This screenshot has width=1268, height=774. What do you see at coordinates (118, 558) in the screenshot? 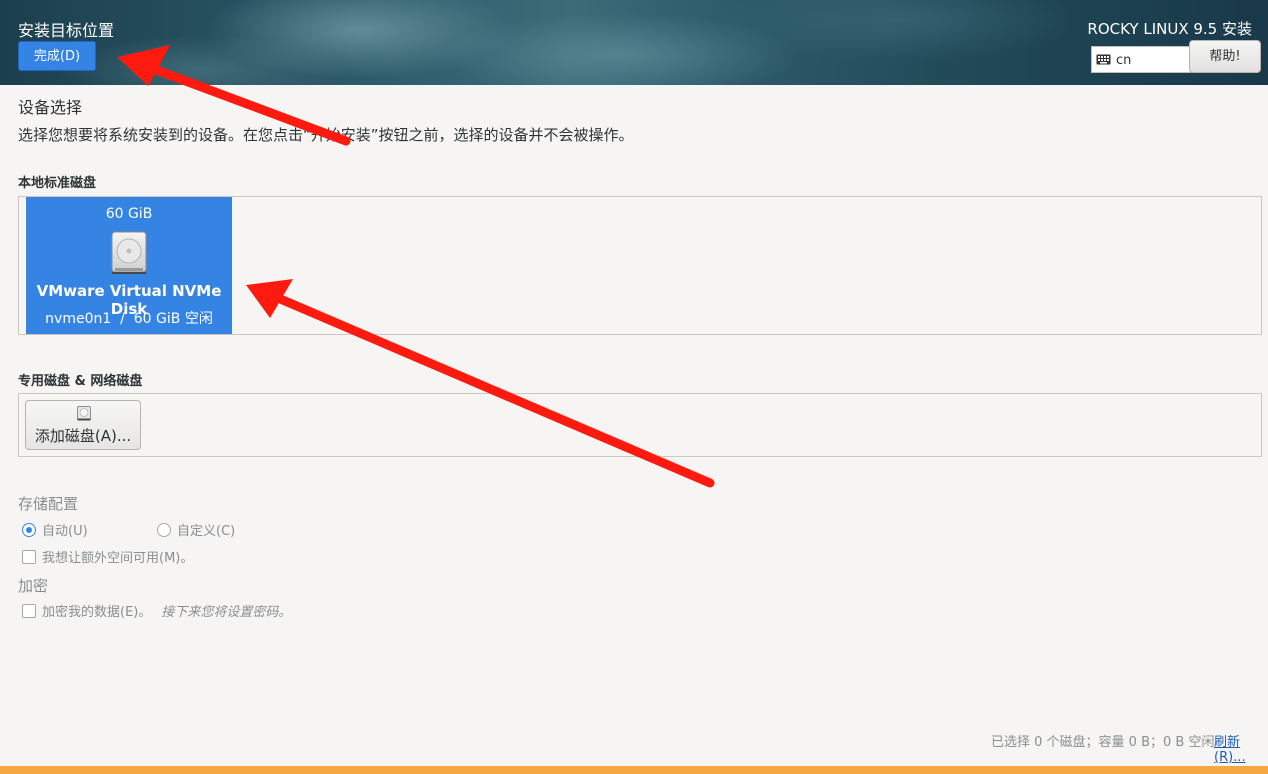
I see `extra-space-label: 我想让额外空间可用(M)。` at bounding box center [118, 558].